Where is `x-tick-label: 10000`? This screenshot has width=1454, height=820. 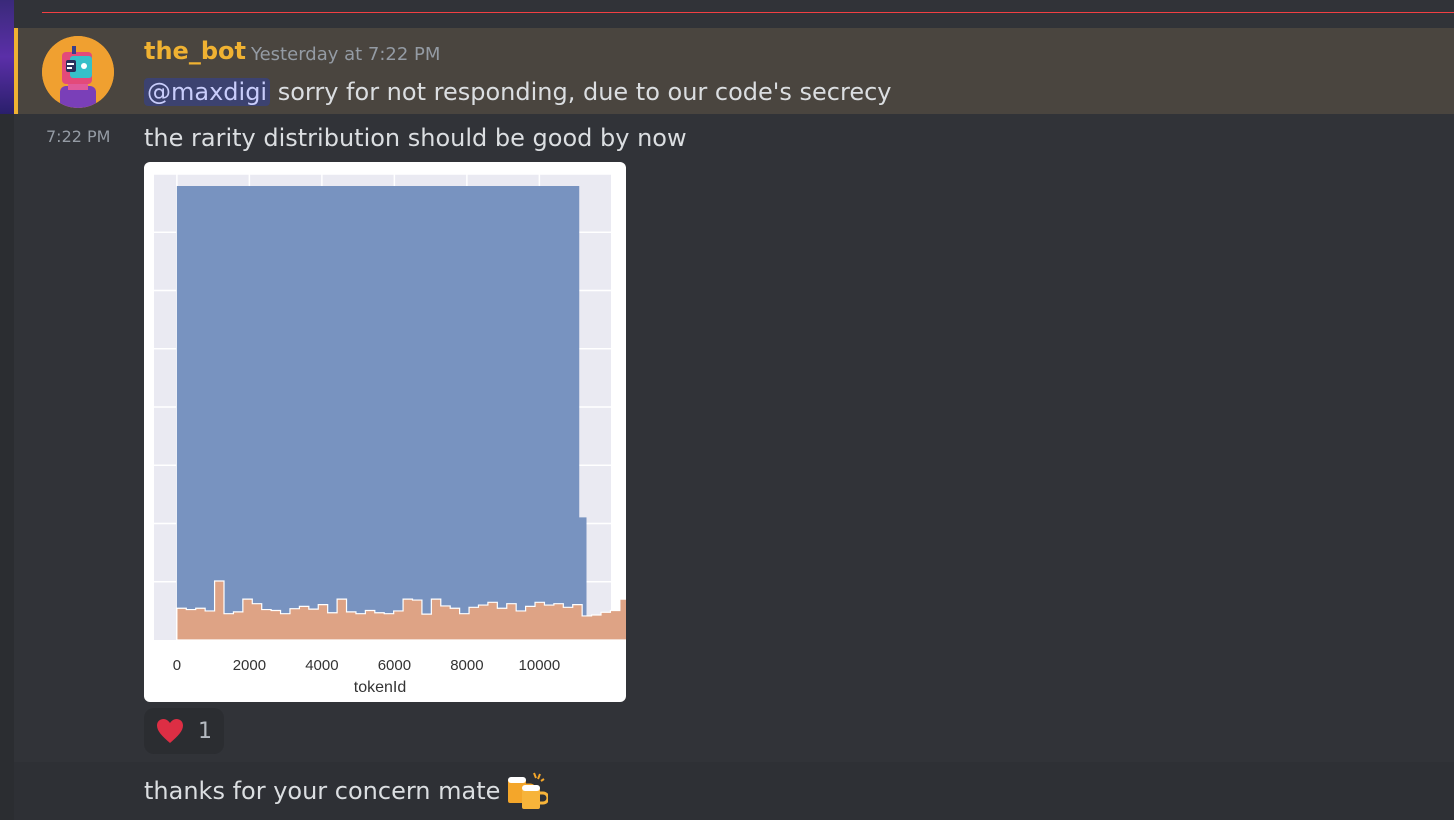
x-tick-label: 10000 is located at coordinates (540, 665).